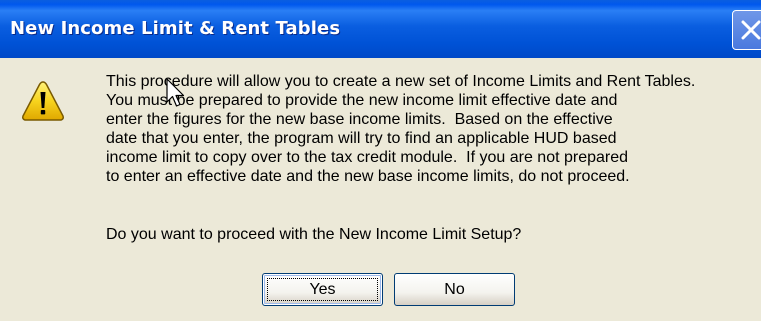 Image resolution: width=761 pixels, height=321 pixels. I want to click on close-button, so click(746, 30).